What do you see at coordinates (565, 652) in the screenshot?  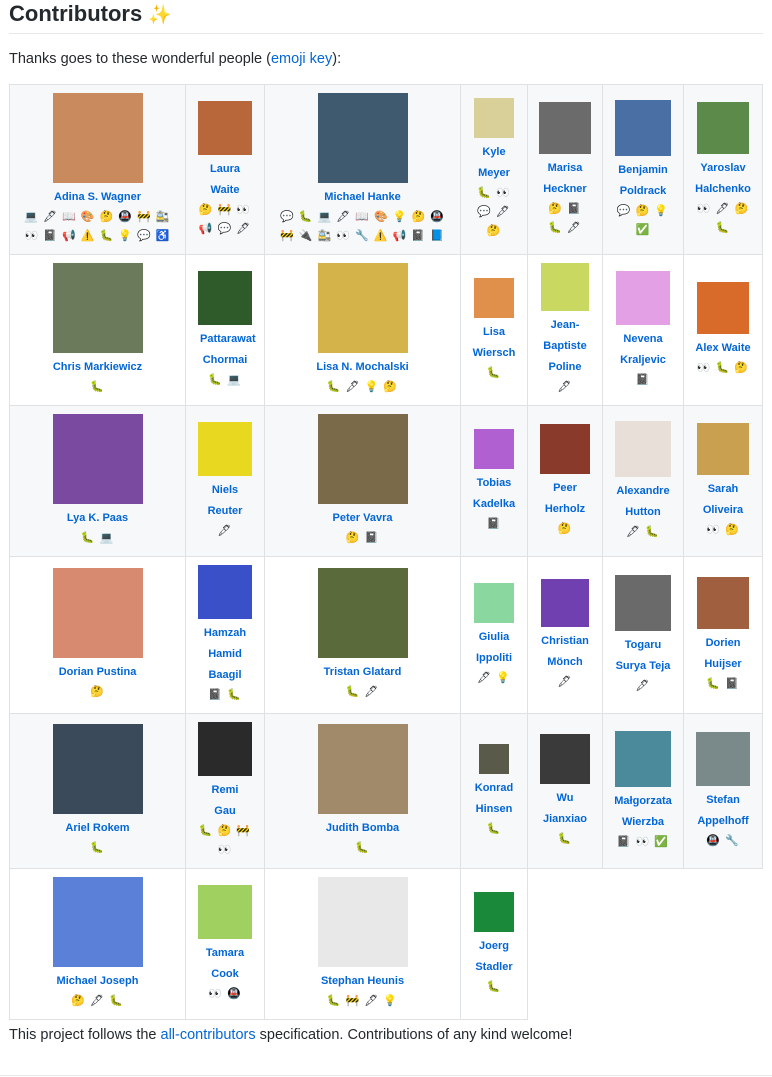 I see `contributor-name: Christian Mönch` at bounding box center [565, 652].